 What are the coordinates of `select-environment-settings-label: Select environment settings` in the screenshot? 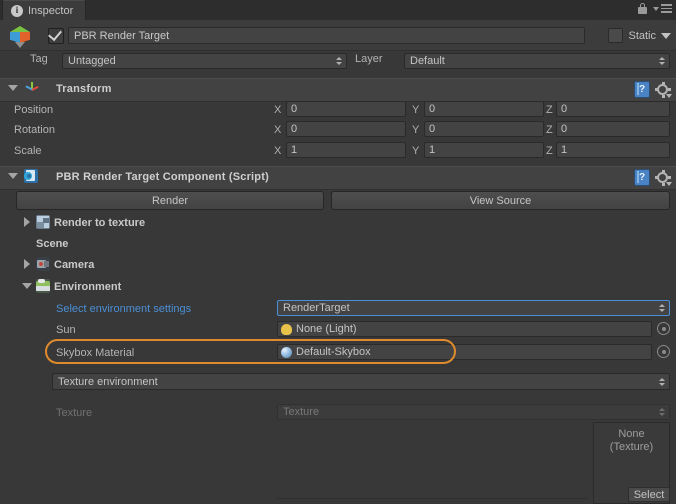 It's located at (124, 309).